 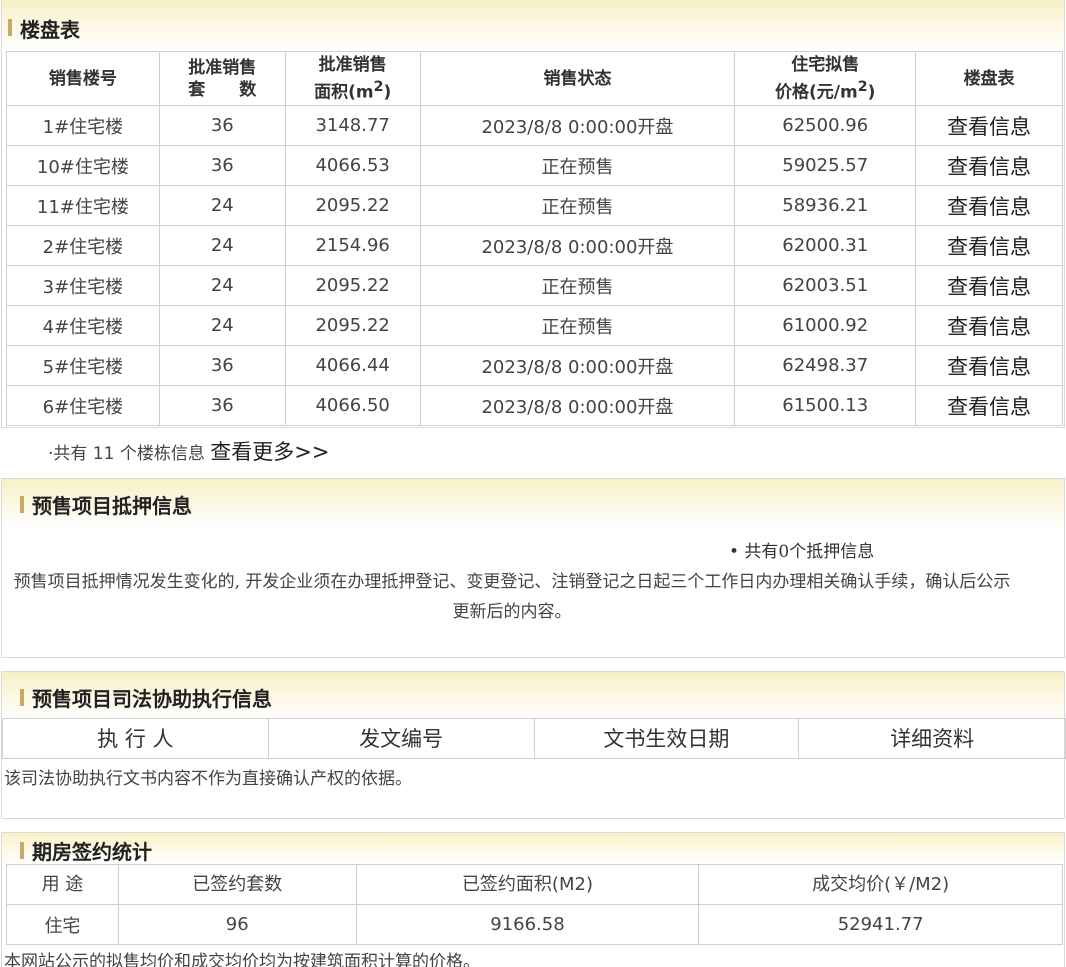 I want to click on cell-price: 58936.21, so click(x=825, y=205).